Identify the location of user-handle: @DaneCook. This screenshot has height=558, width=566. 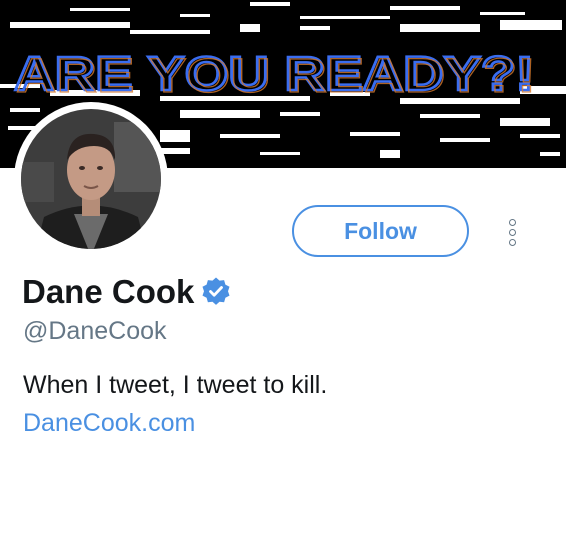
(95, 331).